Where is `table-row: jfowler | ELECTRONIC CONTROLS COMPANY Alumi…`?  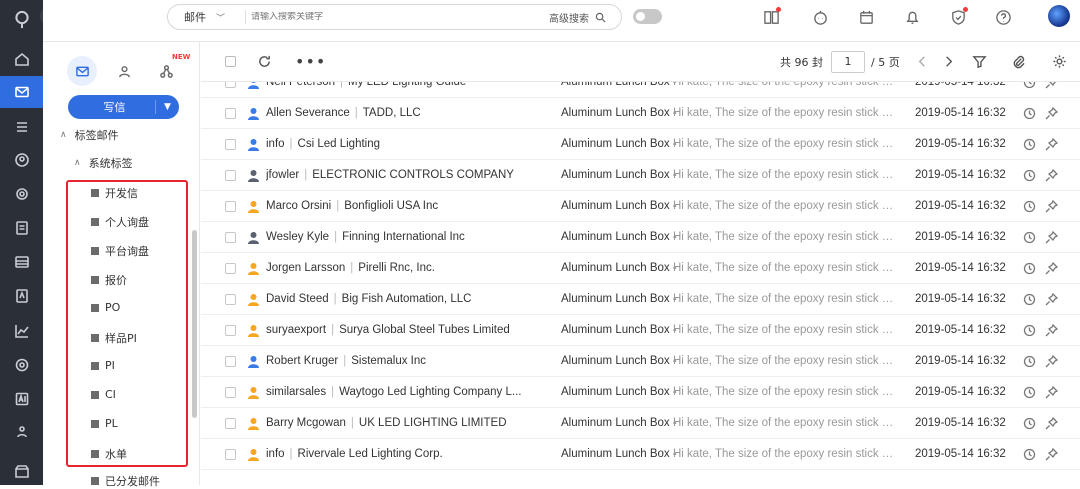
table-row: jfowler | ELECTRONIC CONTROLS COMPANY Alumi… is located at coordinates (640, 175).